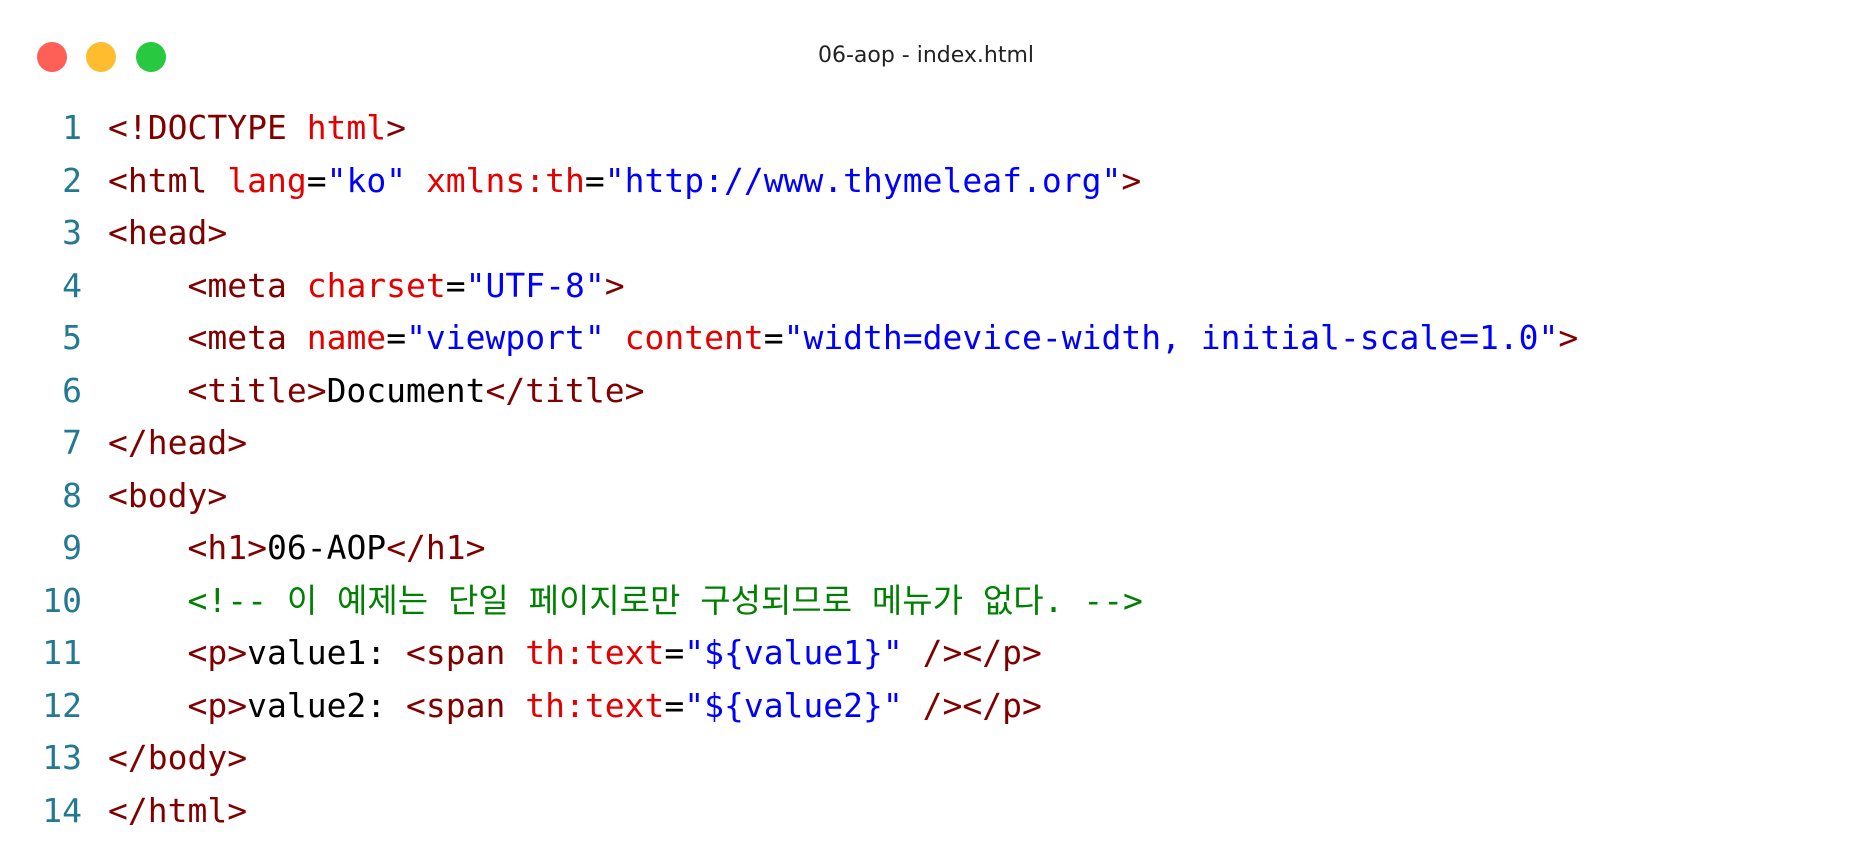 The height and width of the screenshot is (864, 1852). Describe the element at coordinates (267, 180) in the screenshot. I see `code-token-attr: lang` at that location.